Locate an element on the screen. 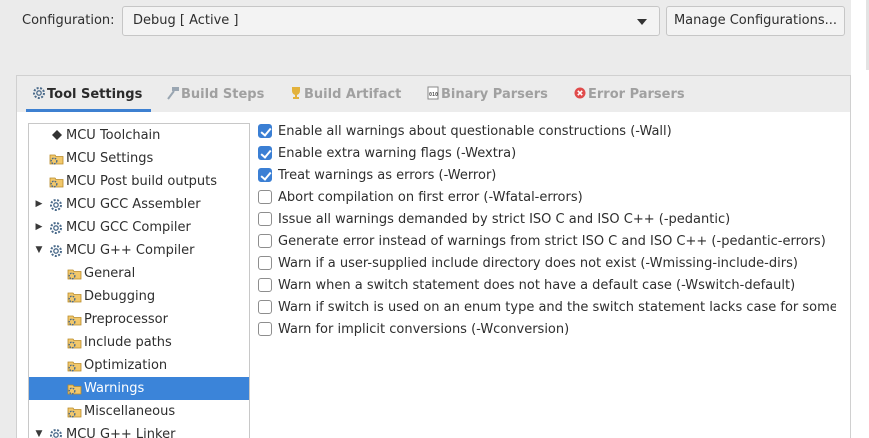 The image size is (869, 438). tree-item-miscellaneous: Miscellaneous is located at coordinates (139, 411).